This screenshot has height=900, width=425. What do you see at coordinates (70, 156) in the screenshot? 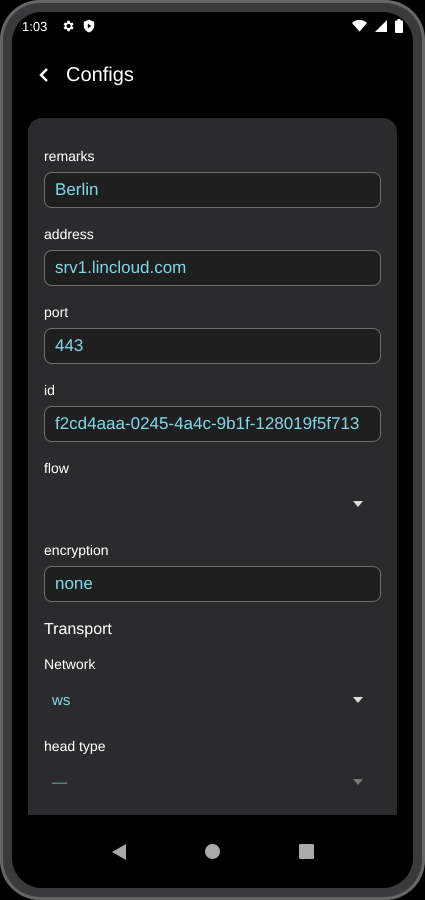
I see `field-label: remarks` at bounding box center [70, 156].